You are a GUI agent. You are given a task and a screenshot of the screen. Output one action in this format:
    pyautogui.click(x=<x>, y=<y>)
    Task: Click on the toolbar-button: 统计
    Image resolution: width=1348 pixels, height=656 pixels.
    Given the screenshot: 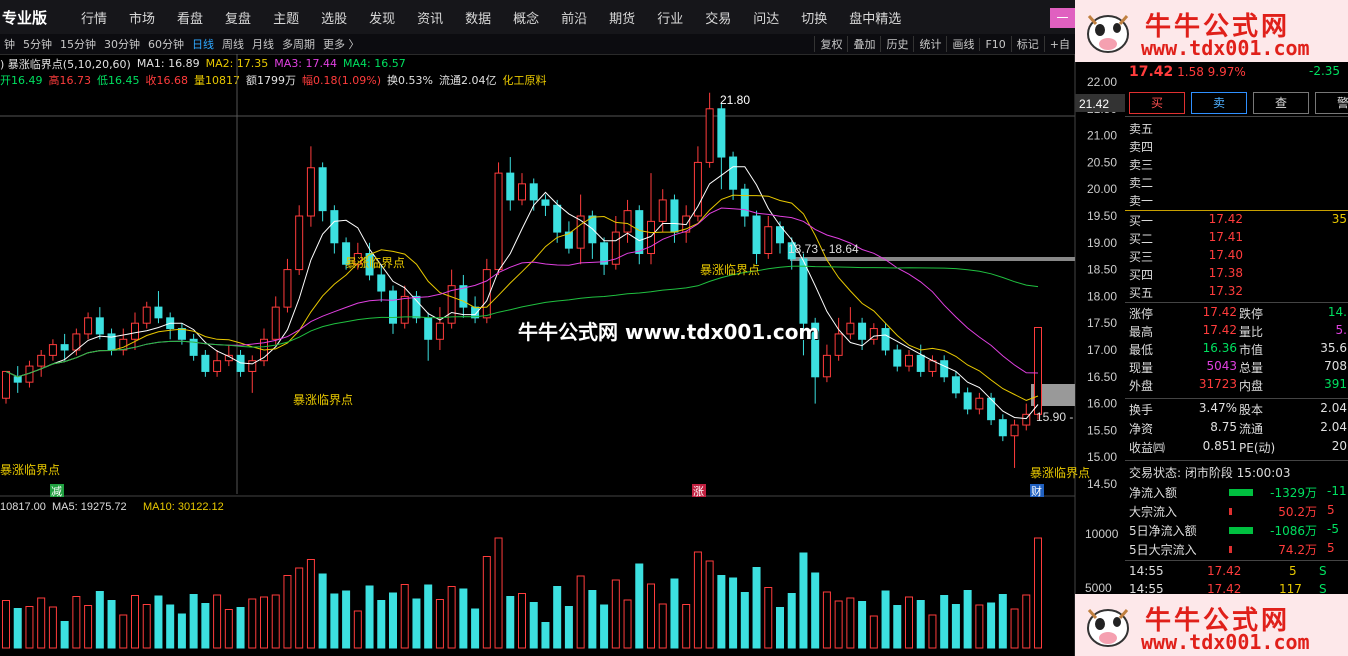 What is the action you would take?
    pyautogui.click(x=929, y=44)
    